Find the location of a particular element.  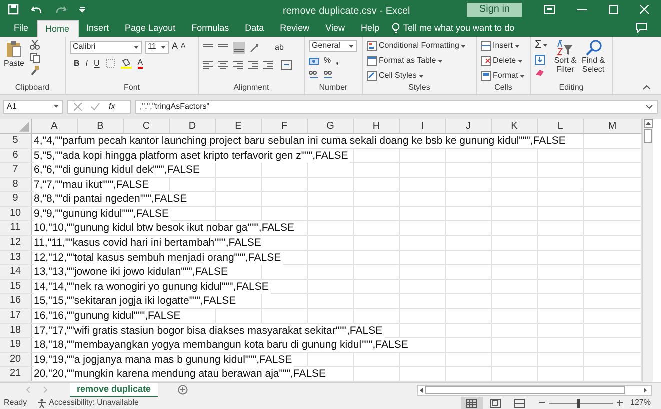

menu-tab: Formulas is located at coordinates (211, 29).